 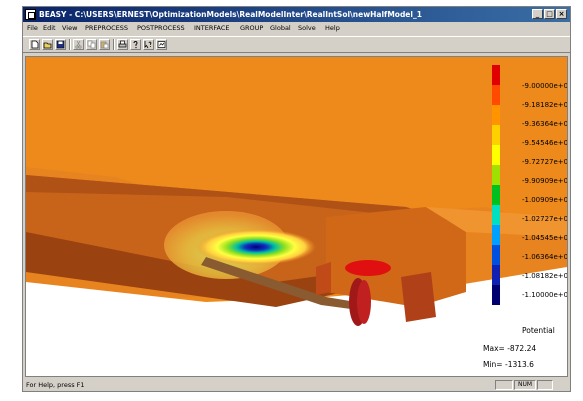 What do you see at coordinates (332, 28) in the screenshot?
I see `menu-help: Help` at bounding box center [332, 28].